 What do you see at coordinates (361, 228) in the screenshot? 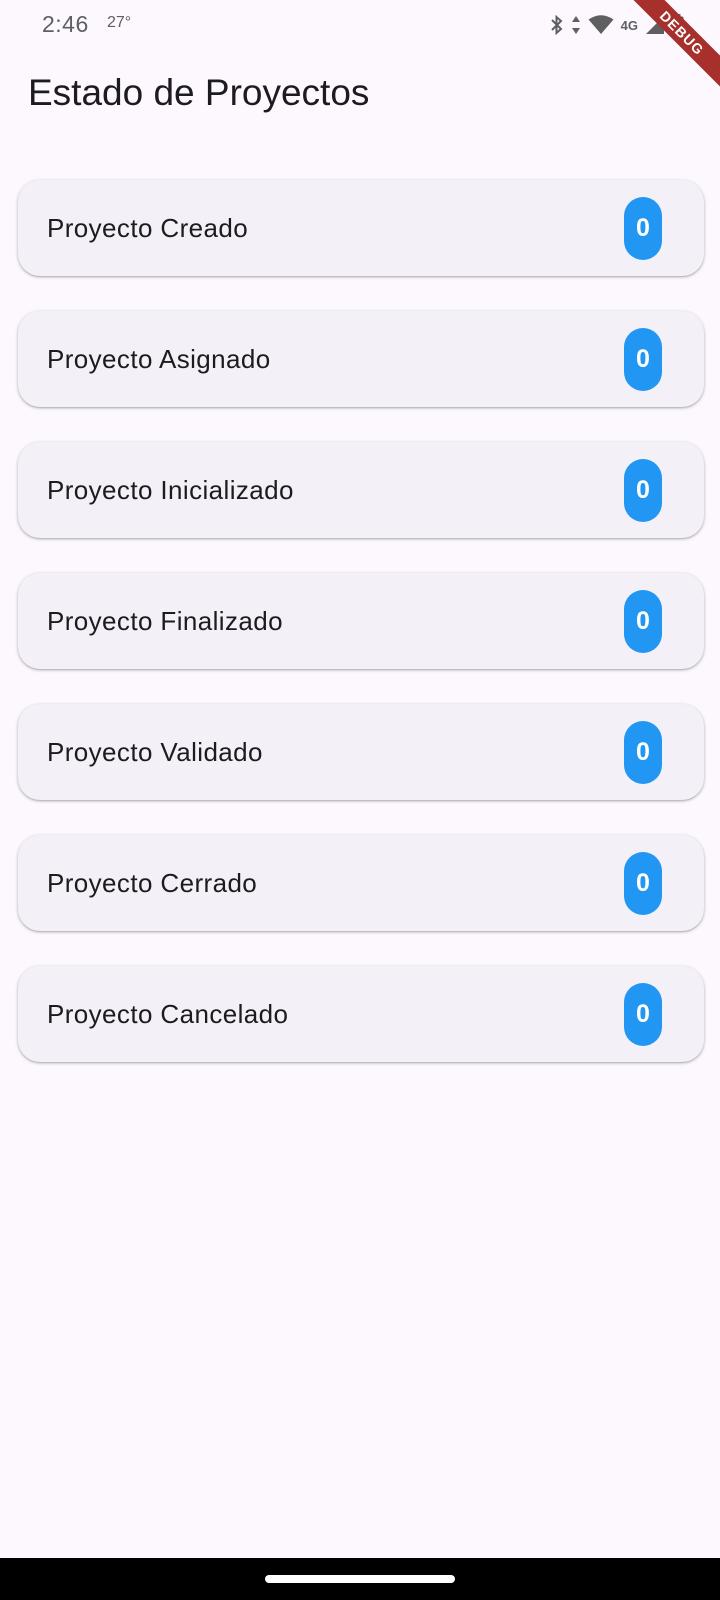
I see `status-card-creado: Proyecto Creado 0` at bounding box center [361, 228].